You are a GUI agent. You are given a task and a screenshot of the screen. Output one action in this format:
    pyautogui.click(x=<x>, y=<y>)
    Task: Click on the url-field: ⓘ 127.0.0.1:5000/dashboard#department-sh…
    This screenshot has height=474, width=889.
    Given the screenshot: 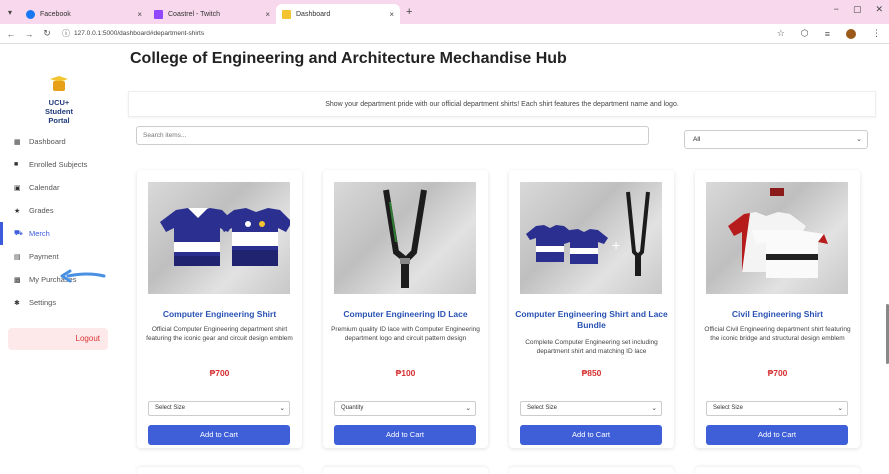 What is the action you would take?
    pyautogui.click(x=133, y=33)
    